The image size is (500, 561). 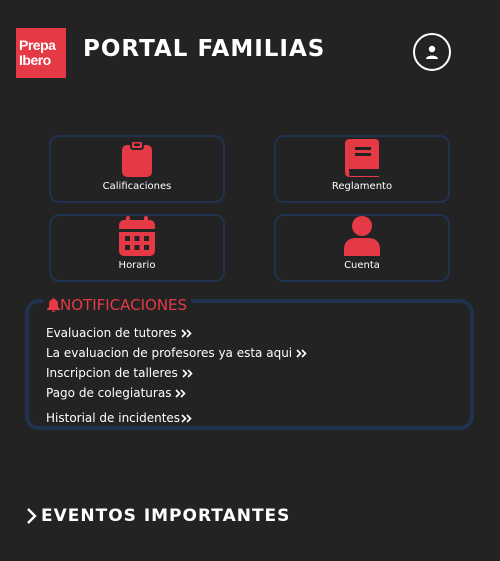 I want to click on account-button, so click(x=432, y=52).